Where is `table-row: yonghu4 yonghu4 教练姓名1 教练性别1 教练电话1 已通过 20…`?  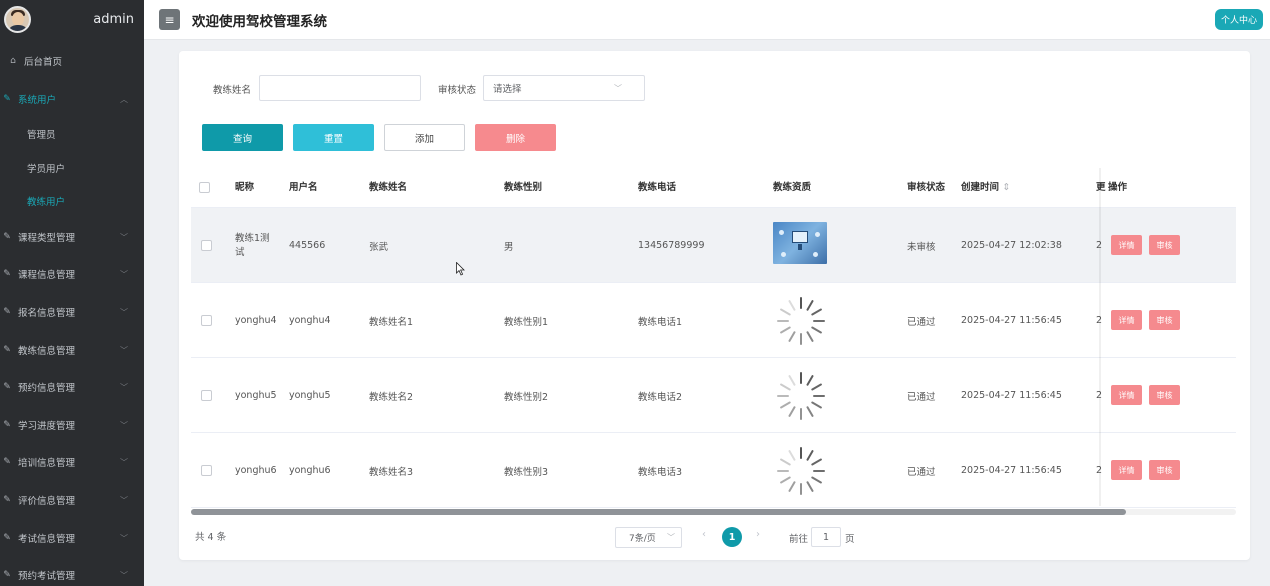 table-row: yonghu4 yonghu4 教练姓名1 教练性别1 教练电话1 已通过 20… is located at coordinates (713, 320).